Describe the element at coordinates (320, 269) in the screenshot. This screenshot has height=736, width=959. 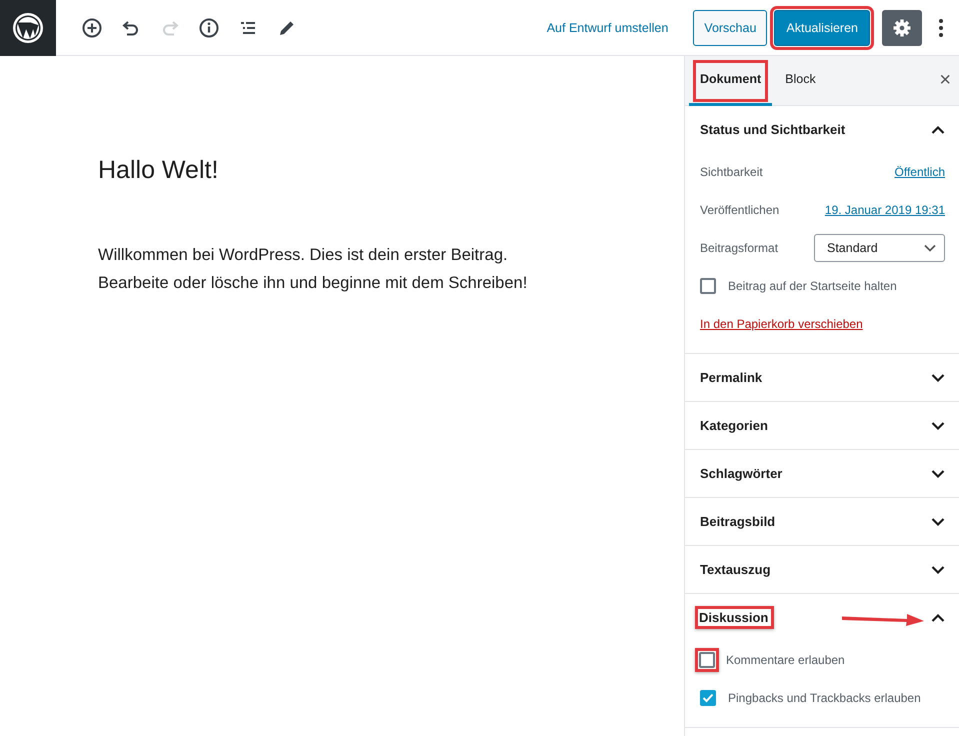
I see `post-paragraph: Willkommen bei WordPress. Dies ist dein erster Beitrag. Bearbeite oder lösche ihn und beginne mit dem Schreiben!` at that location.